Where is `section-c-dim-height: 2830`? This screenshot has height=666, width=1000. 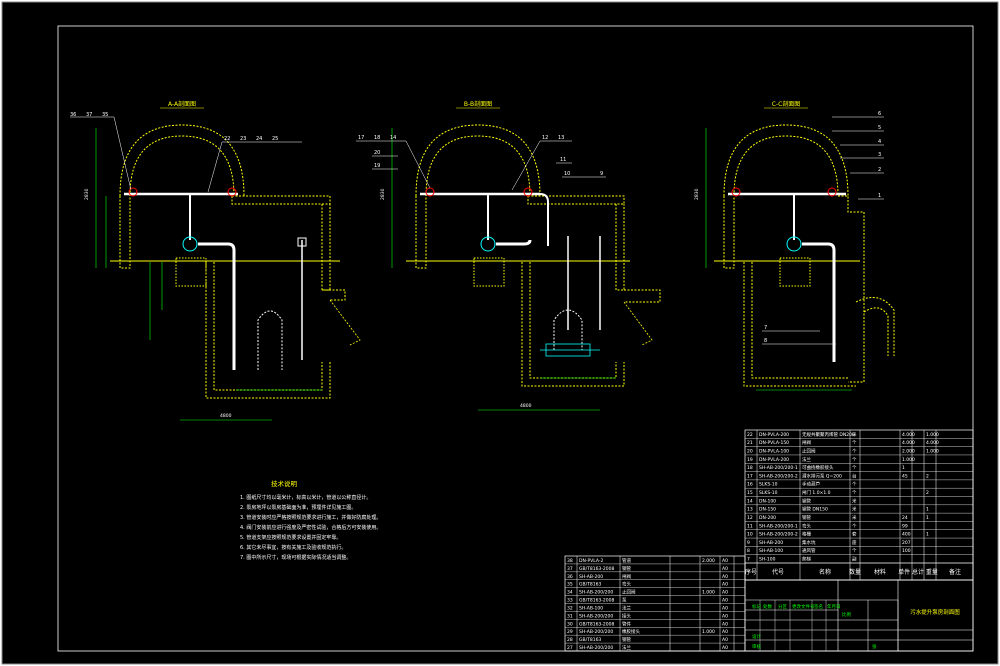 section-c-dim-height: 2830 is located at coordinates (697, 194).